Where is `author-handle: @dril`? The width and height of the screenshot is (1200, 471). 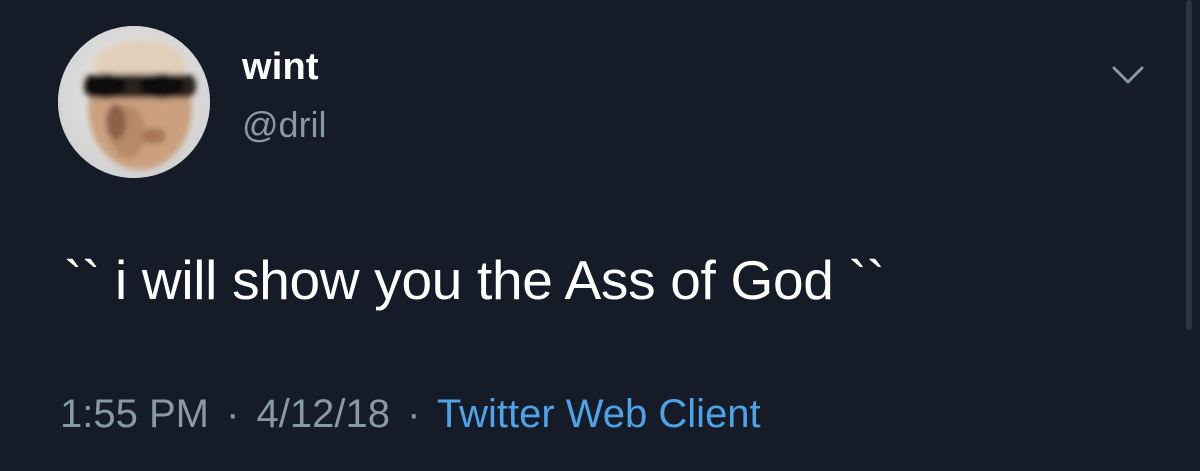
author-handle: @dril is located at coordinates (284, 125).